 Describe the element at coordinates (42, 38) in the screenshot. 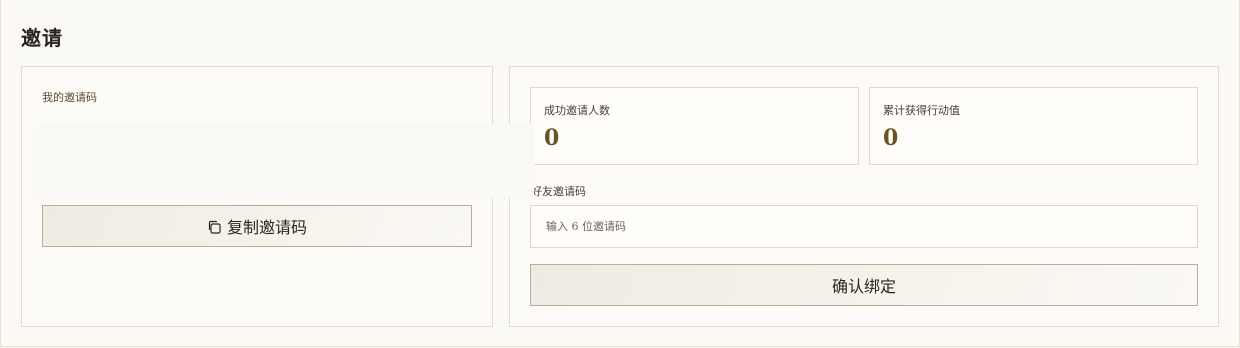

I see `page-title: 邀请` at that location.